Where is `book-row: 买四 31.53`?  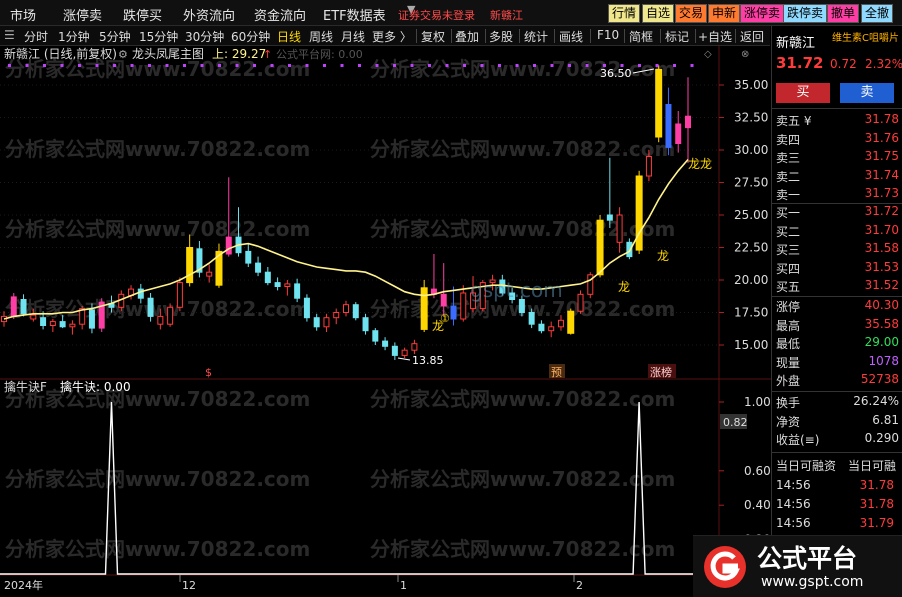 book-row: 买四 31.53 is located at coordinates (837, 269).